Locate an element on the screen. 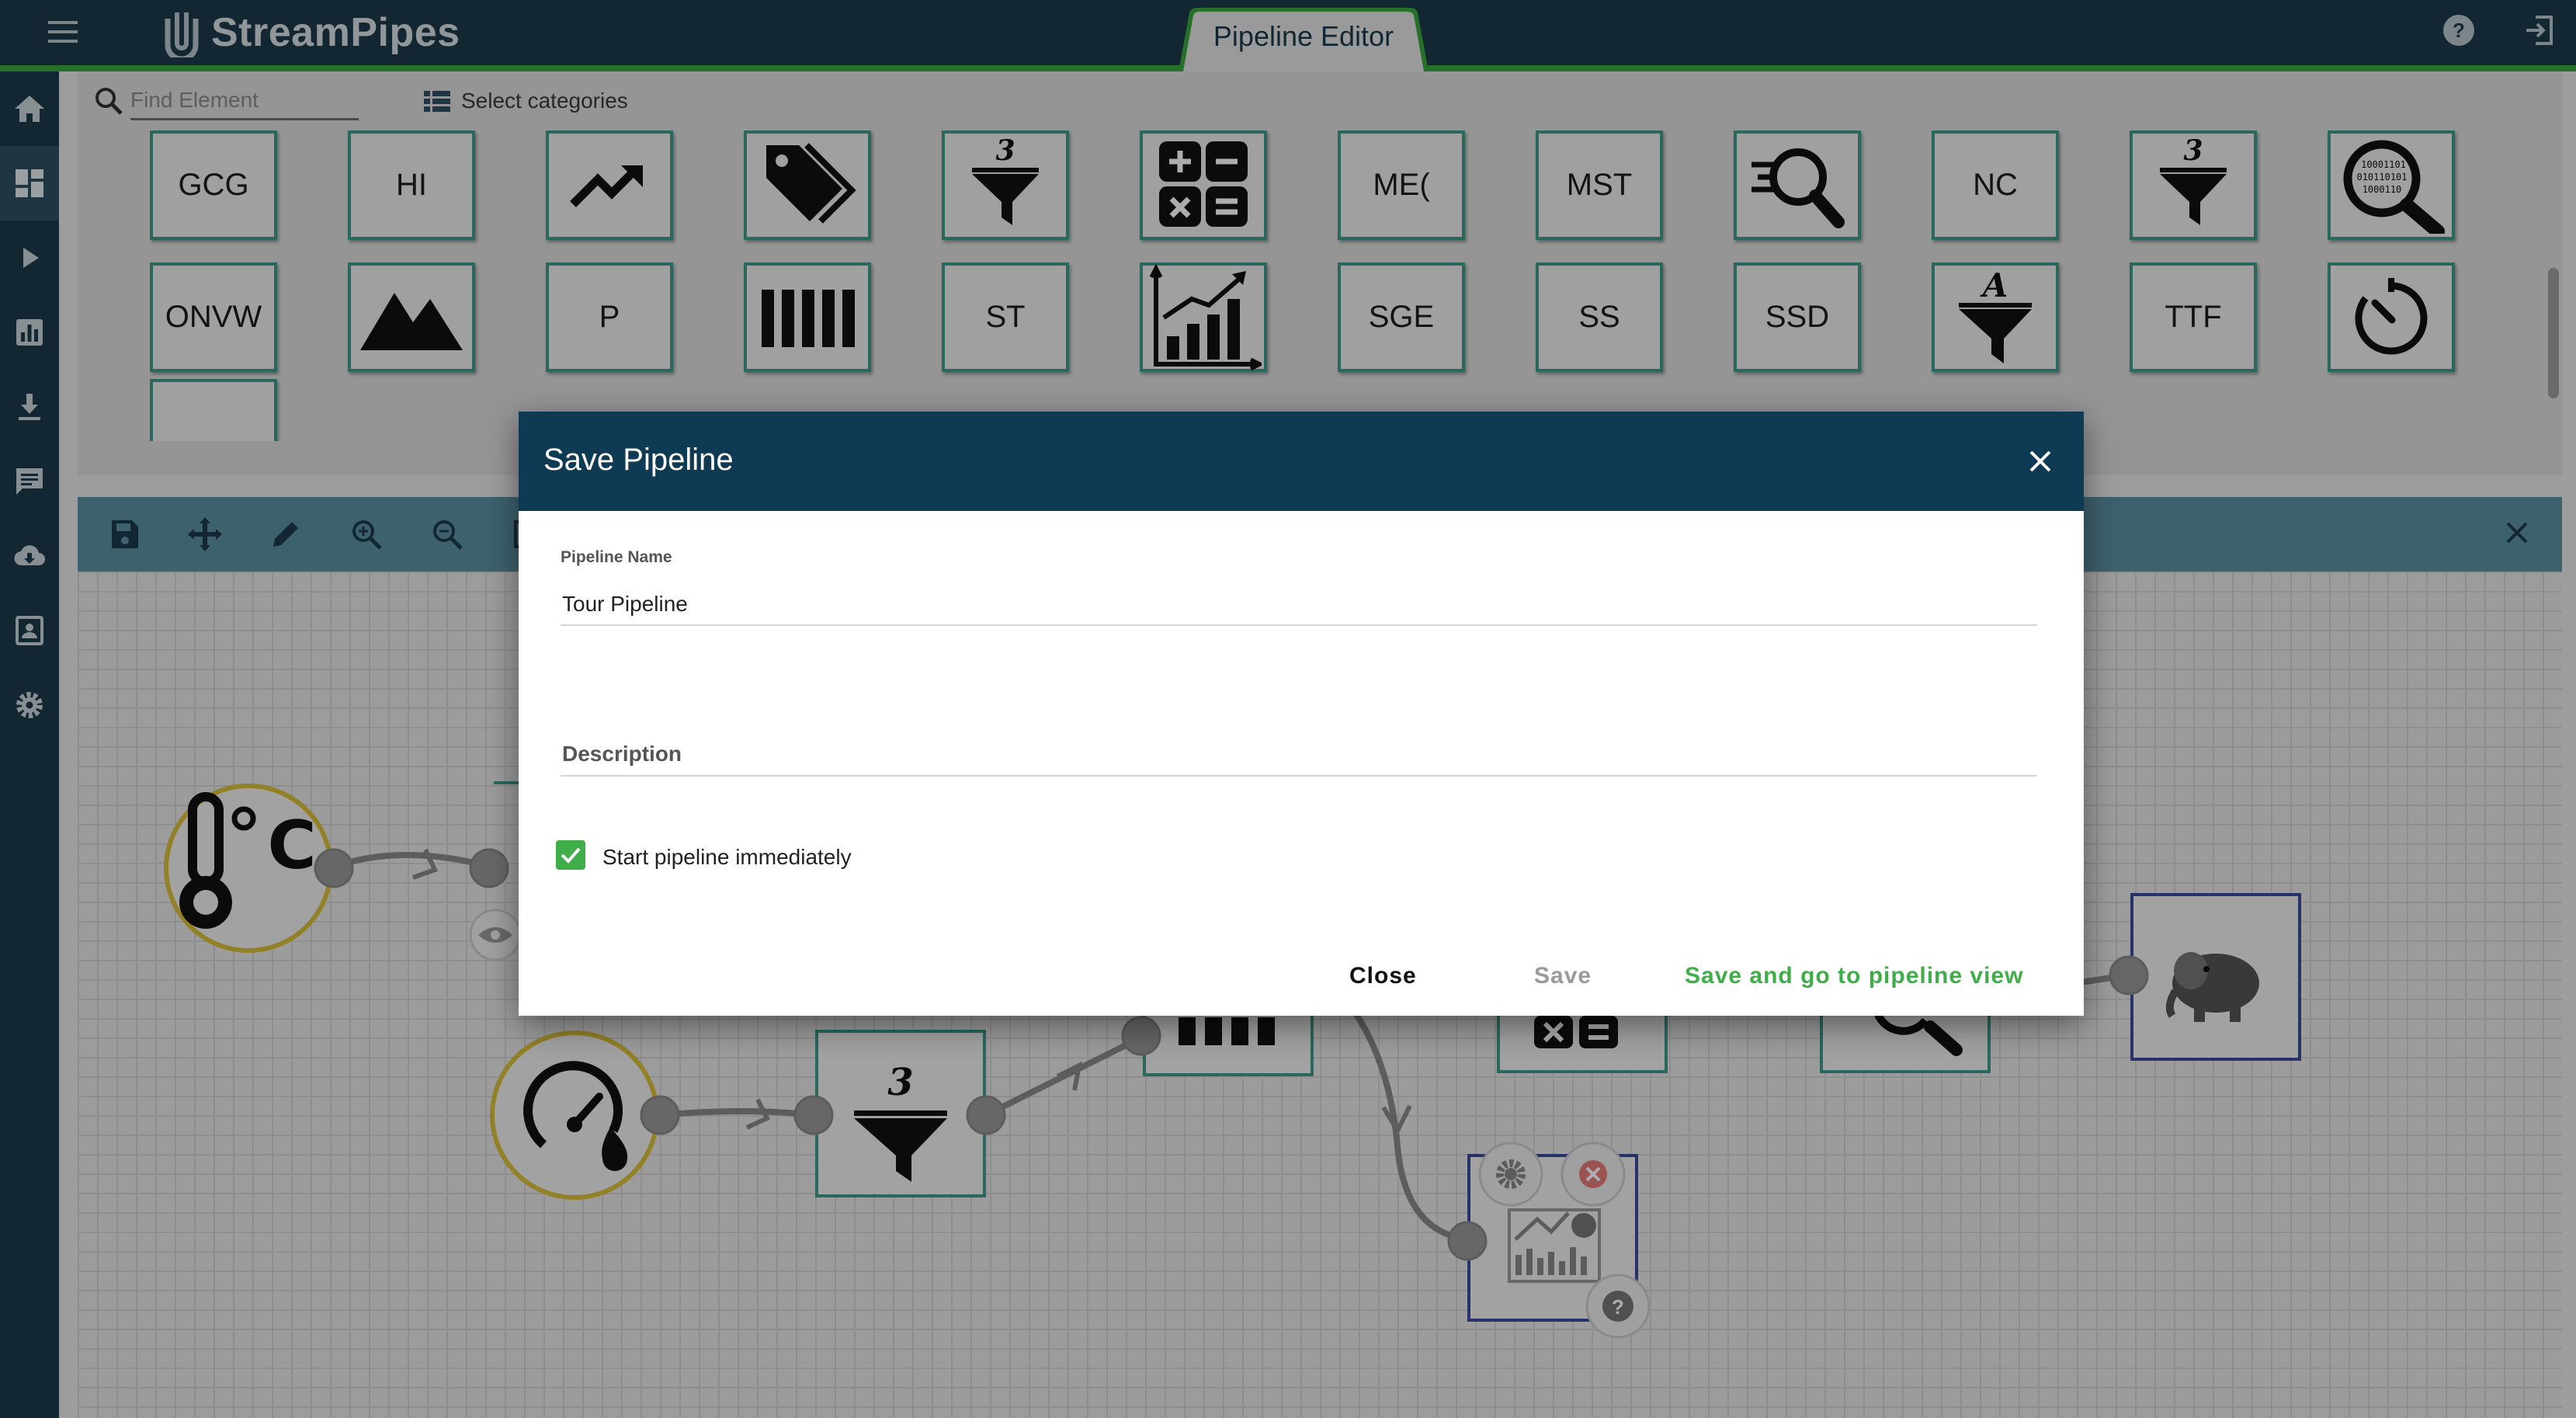 This screenshot has width=2576, height=1418. save-button: Save is located at coordinates (1563, 976).